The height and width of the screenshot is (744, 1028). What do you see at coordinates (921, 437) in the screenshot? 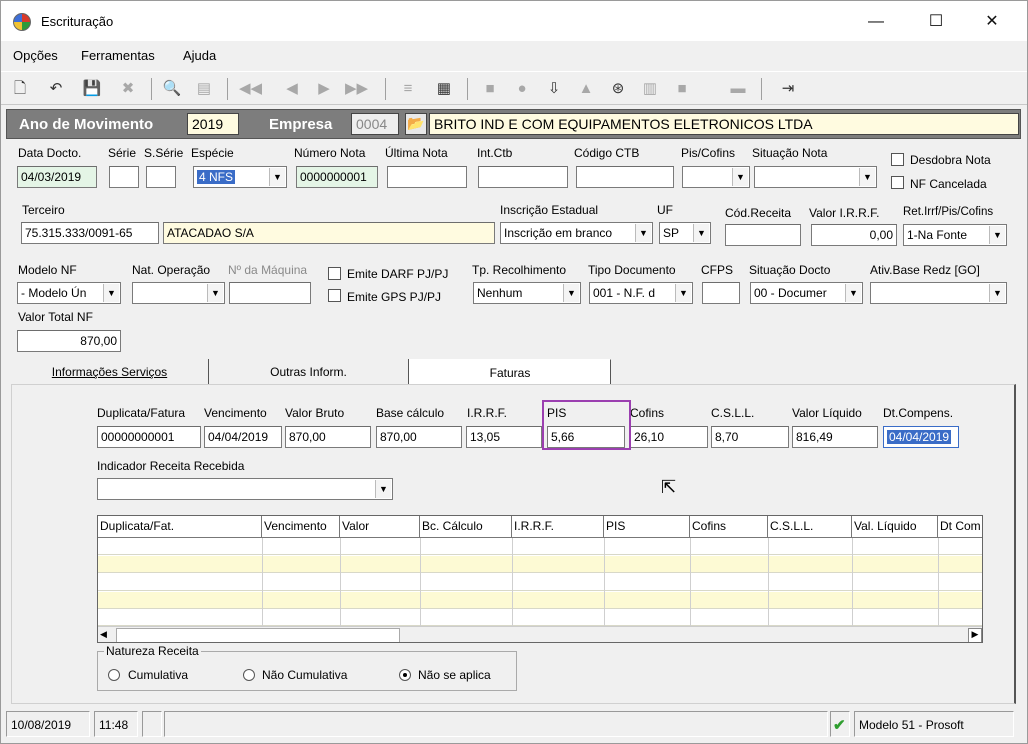
I see `dt-compens-field: 04/04/2019` at bounding box center [921, 437].